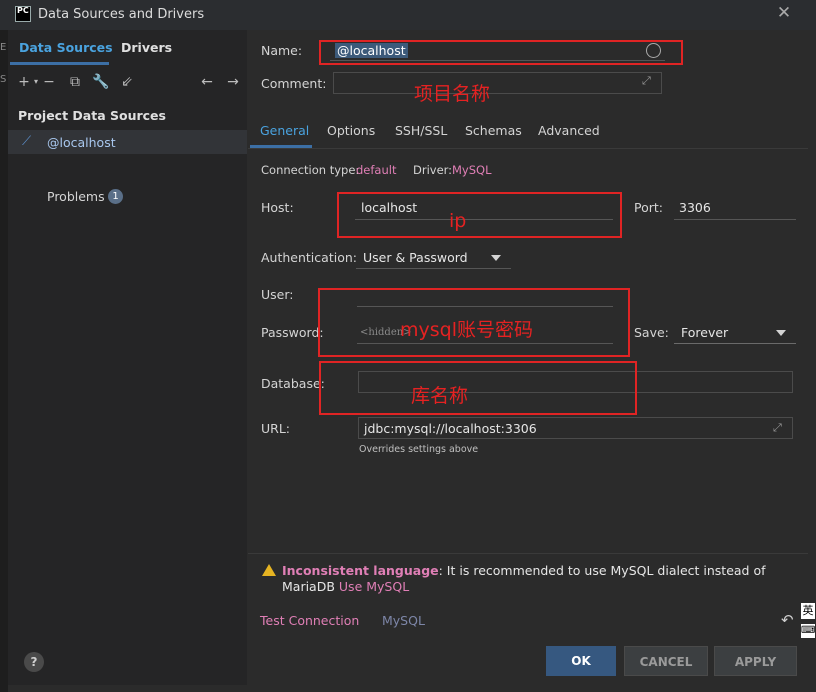 This screenshot has height=692, width=816. Describe the element at coordinates (293, 383) in the screenshot. I see `database-label: Database:` at that location.